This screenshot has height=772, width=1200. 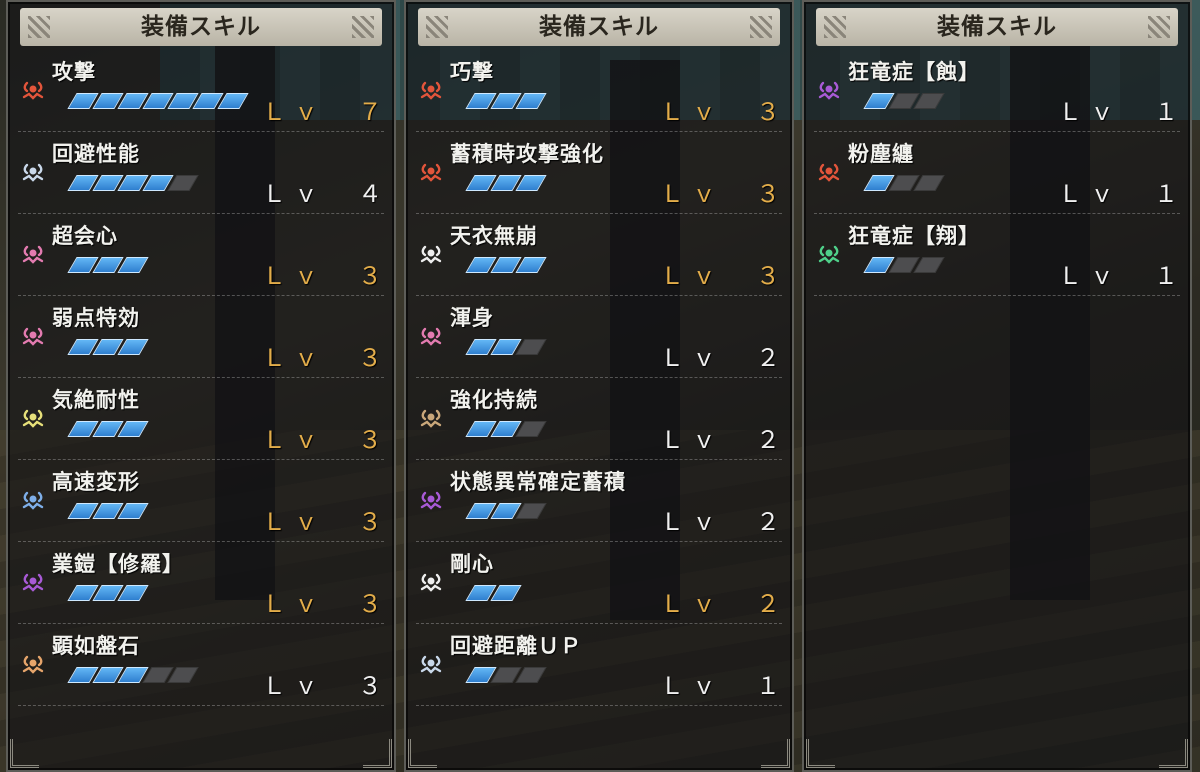 I want to click on skill-name: 蓄積時攻撃強化, so click(x=527, y=154).